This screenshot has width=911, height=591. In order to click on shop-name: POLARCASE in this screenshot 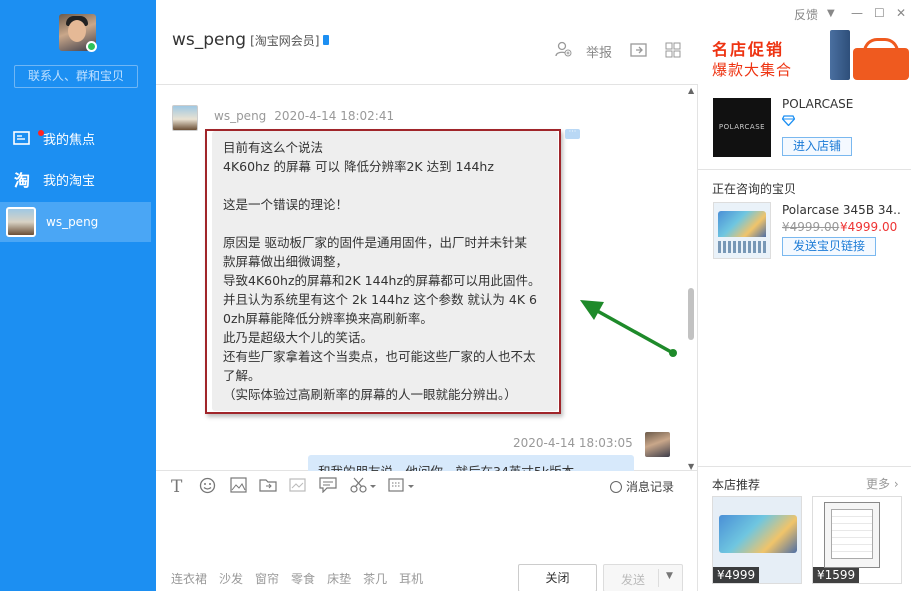, I will do `click(817, 104)`.